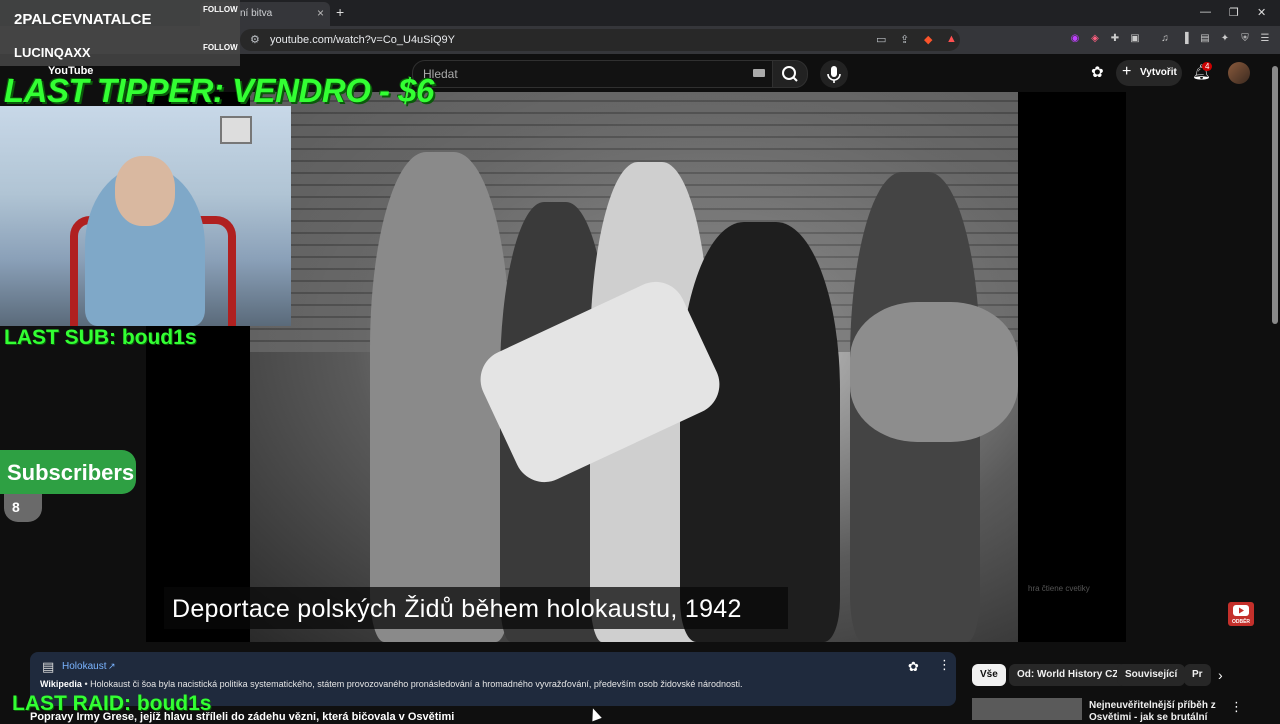  I want to click on search-button, so click(790, 74).